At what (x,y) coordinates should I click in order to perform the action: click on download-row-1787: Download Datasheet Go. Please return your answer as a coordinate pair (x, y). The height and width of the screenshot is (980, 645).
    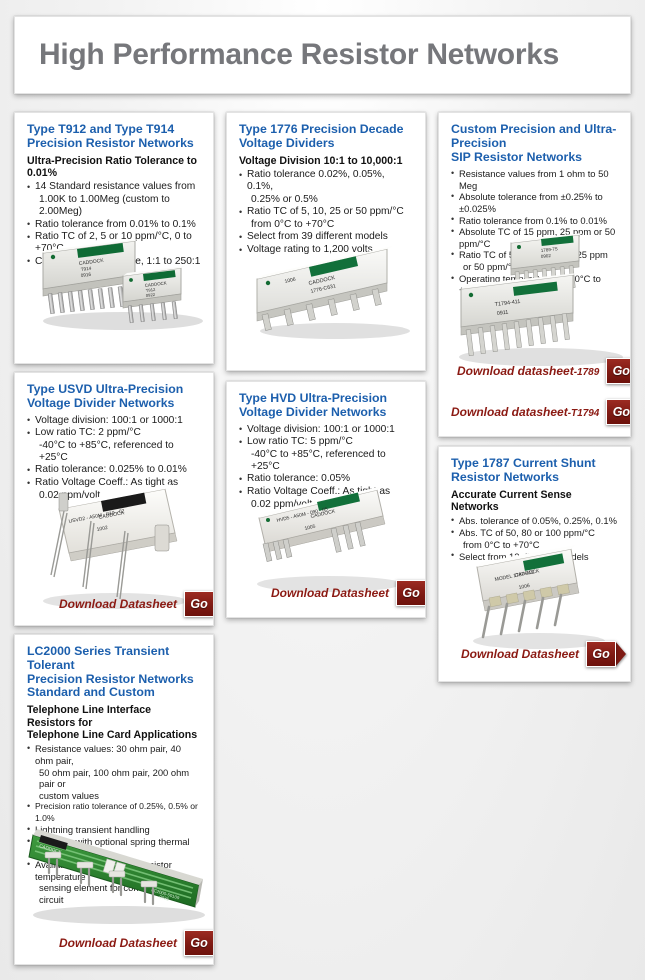
    Looking at the image, I should click on (544, 654).